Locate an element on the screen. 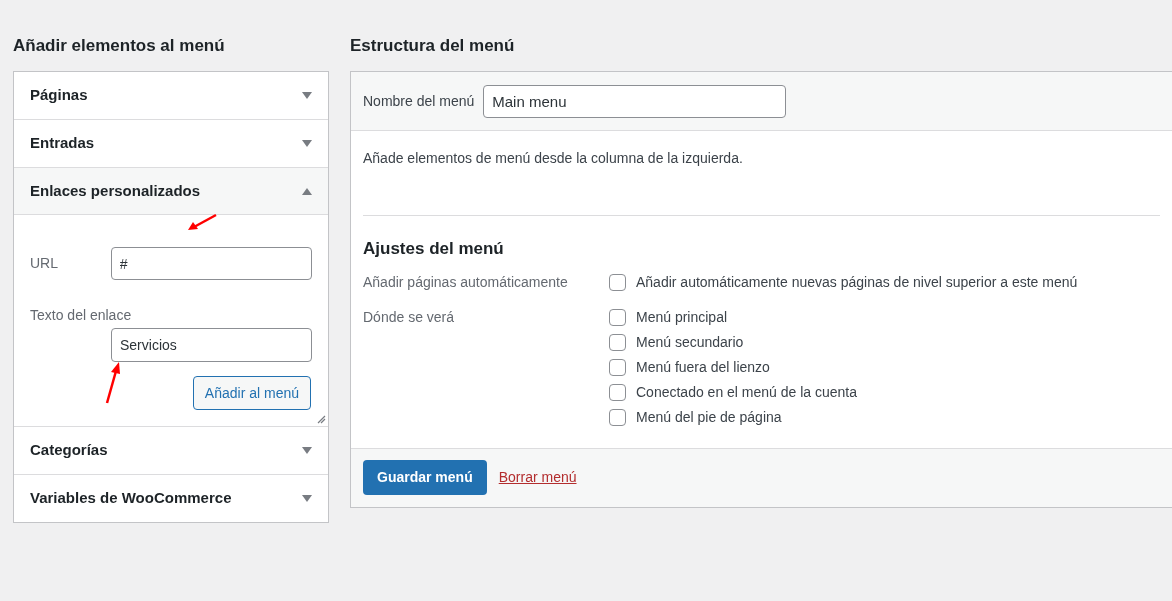 The image size is (1172, 601). section-title: Enlaces personalizados is located at coordinates (115, 190).